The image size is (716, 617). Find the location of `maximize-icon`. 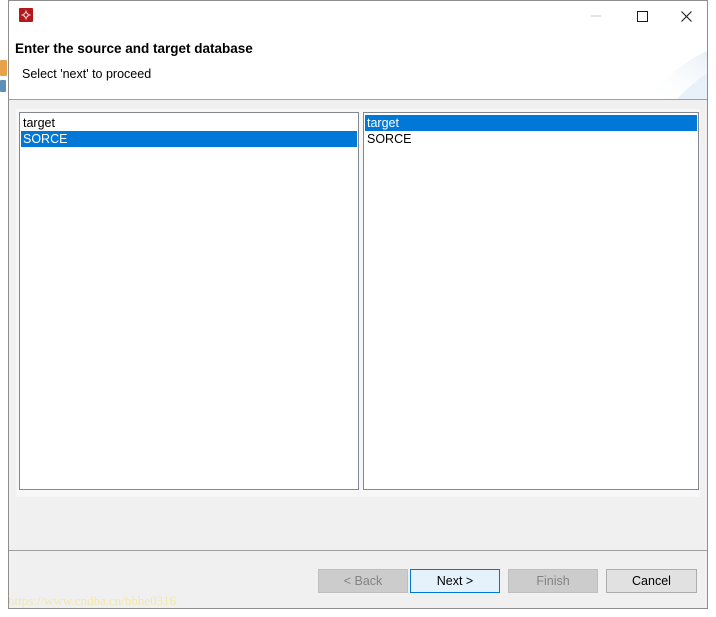

maximize-icon is located at coordinates (642, 16).